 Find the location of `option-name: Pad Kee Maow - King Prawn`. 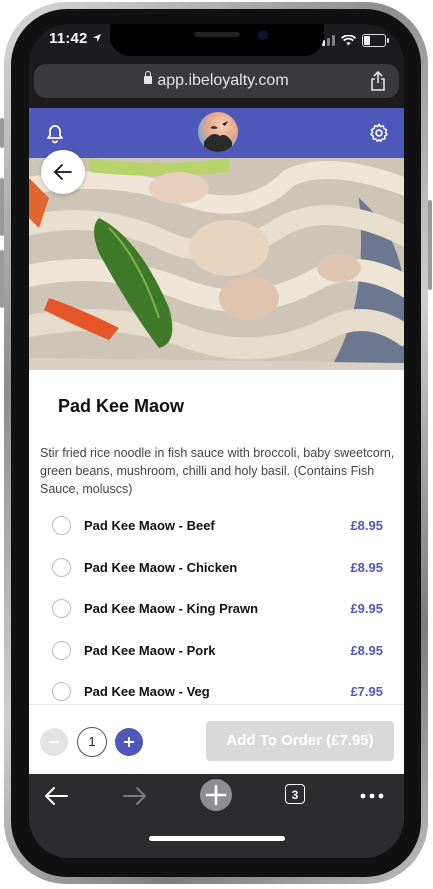

option-name: Pad Kee Maow - King Prawn is located at coordinates (171, 608).